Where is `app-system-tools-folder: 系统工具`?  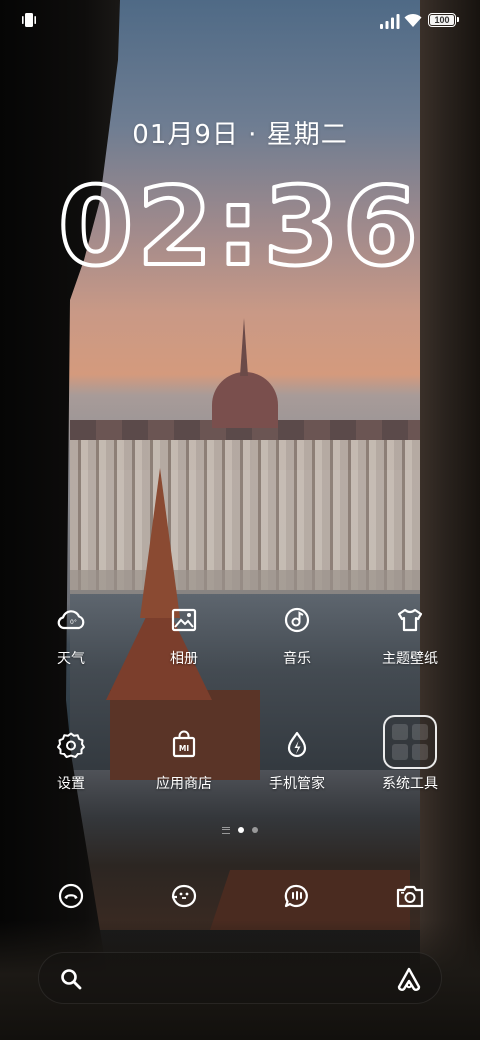 app-system-tools-folder: 系统工具 is located at coordinates (410, 767).